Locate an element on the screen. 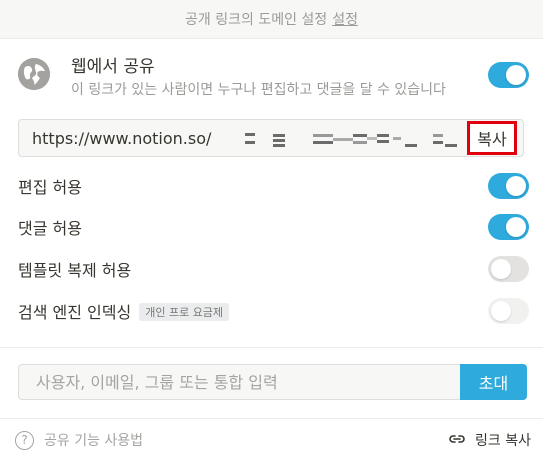 The height and width of the screenshot is (459, 543). section-divider is located at coordinates (271, 347).